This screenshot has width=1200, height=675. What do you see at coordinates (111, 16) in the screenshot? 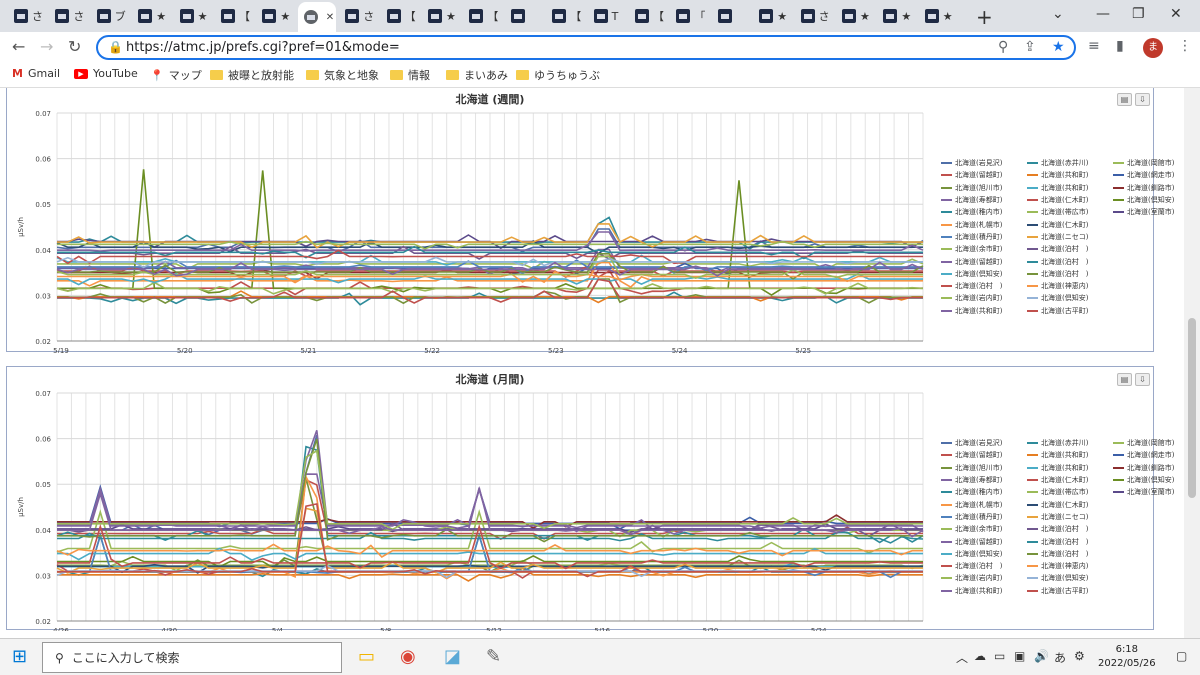
I see `browser-tab: ブ` at bounding box center [111, 16].